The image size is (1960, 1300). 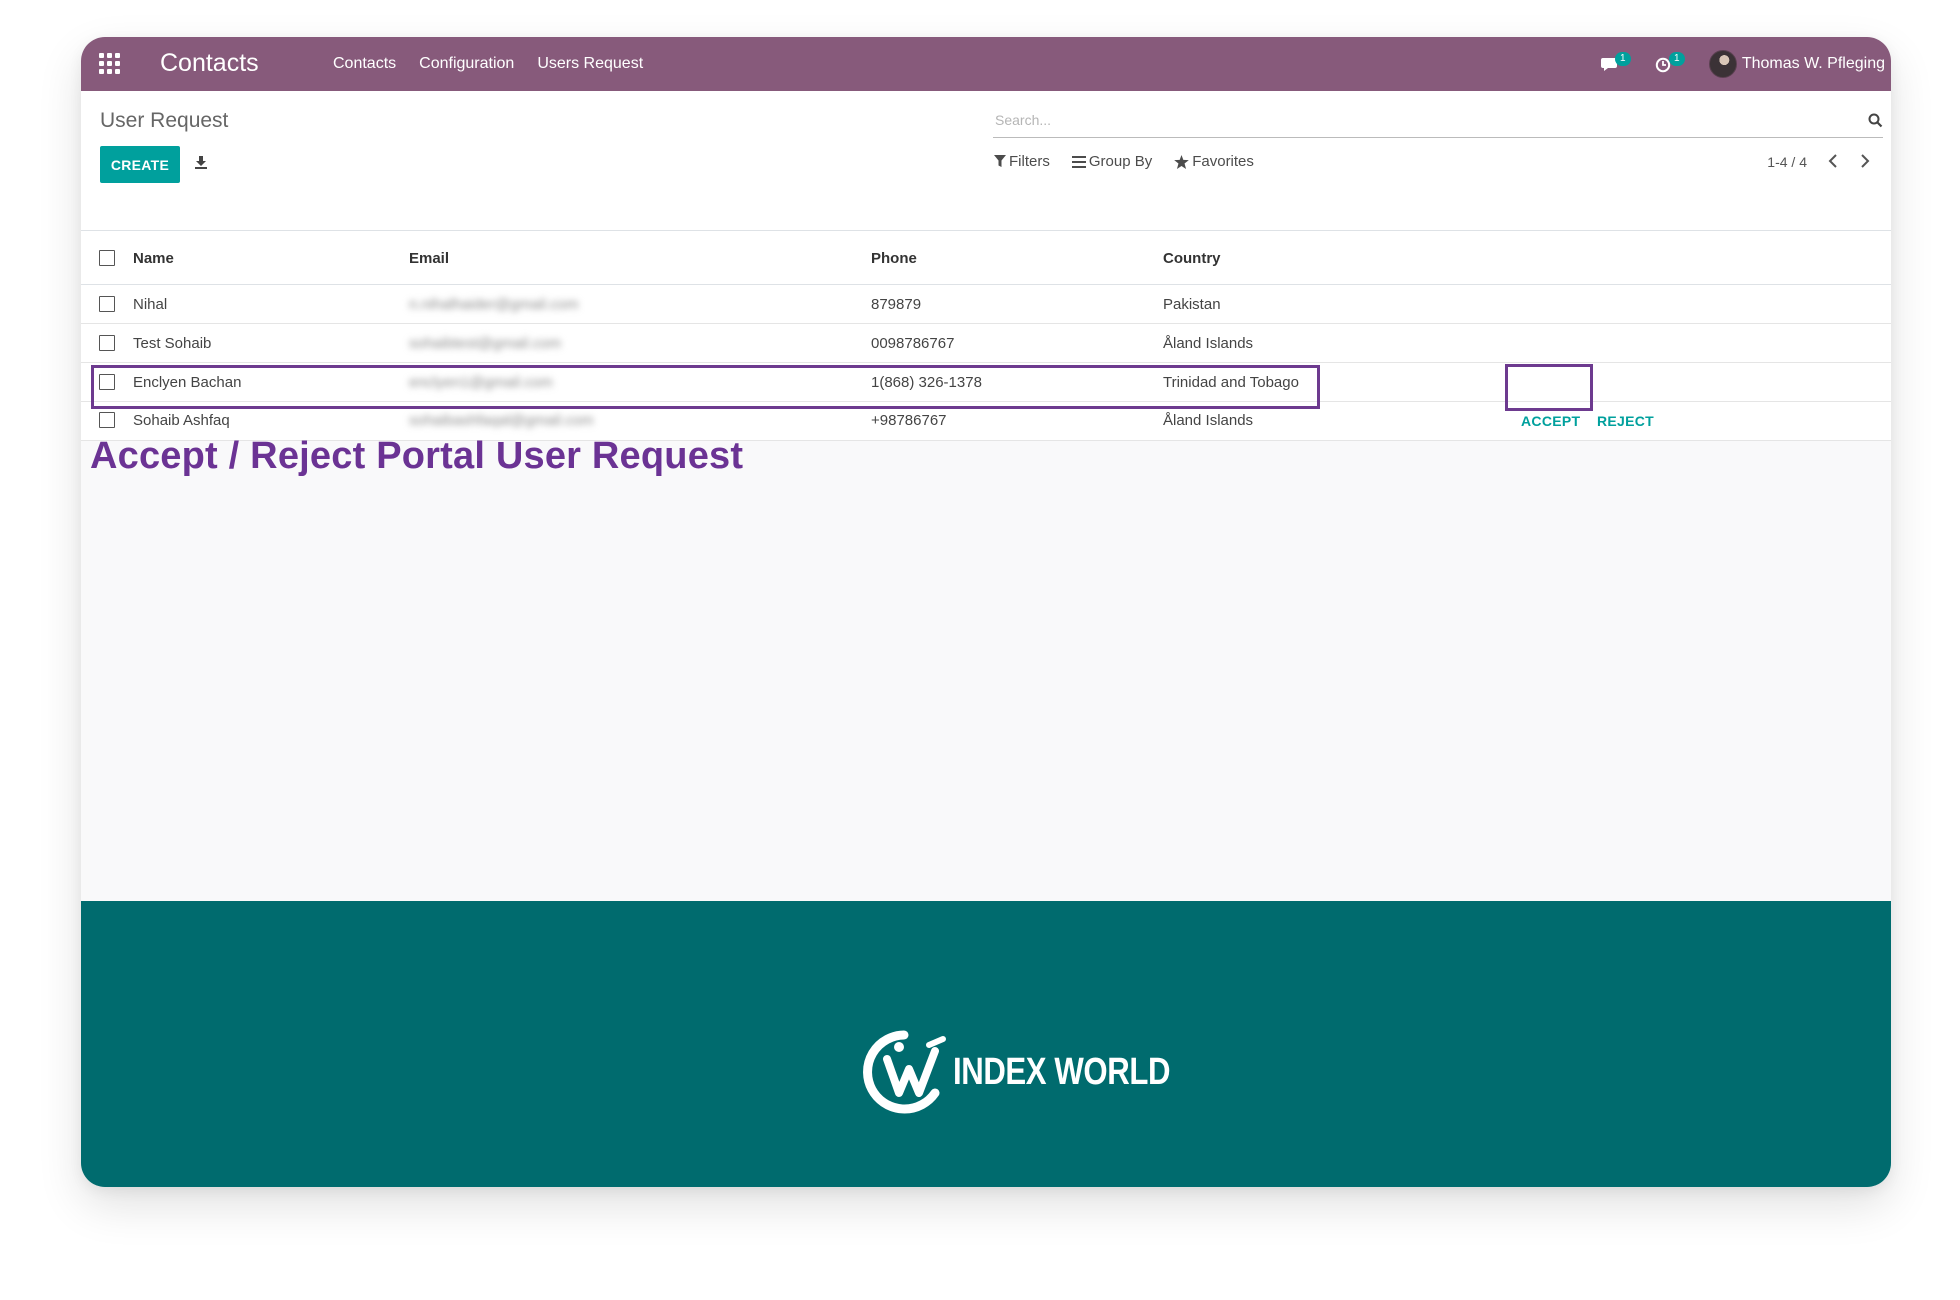 I want to click on accept-button: ACCEPT, so click(x=1550, y=421).